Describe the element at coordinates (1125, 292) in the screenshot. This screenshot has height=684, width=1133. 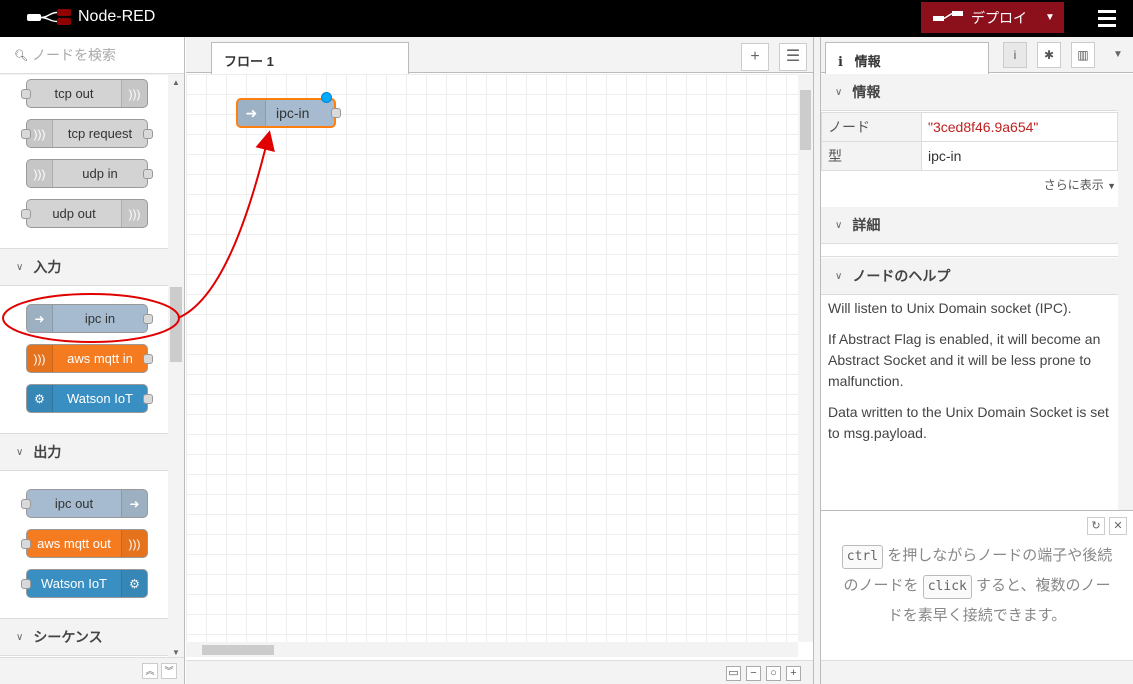
I see `sidebar-scrollbar` at that location.